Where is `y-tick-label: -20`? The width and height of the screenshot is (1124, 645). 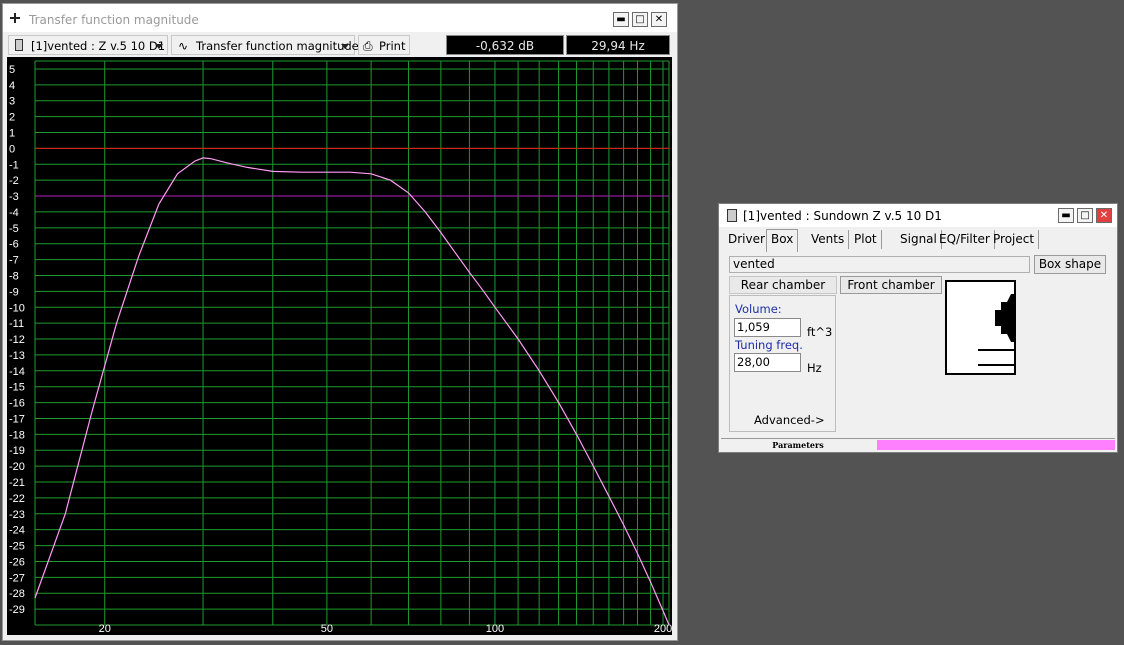 y-tick-label: -20 is located at coordinates (17, 467).